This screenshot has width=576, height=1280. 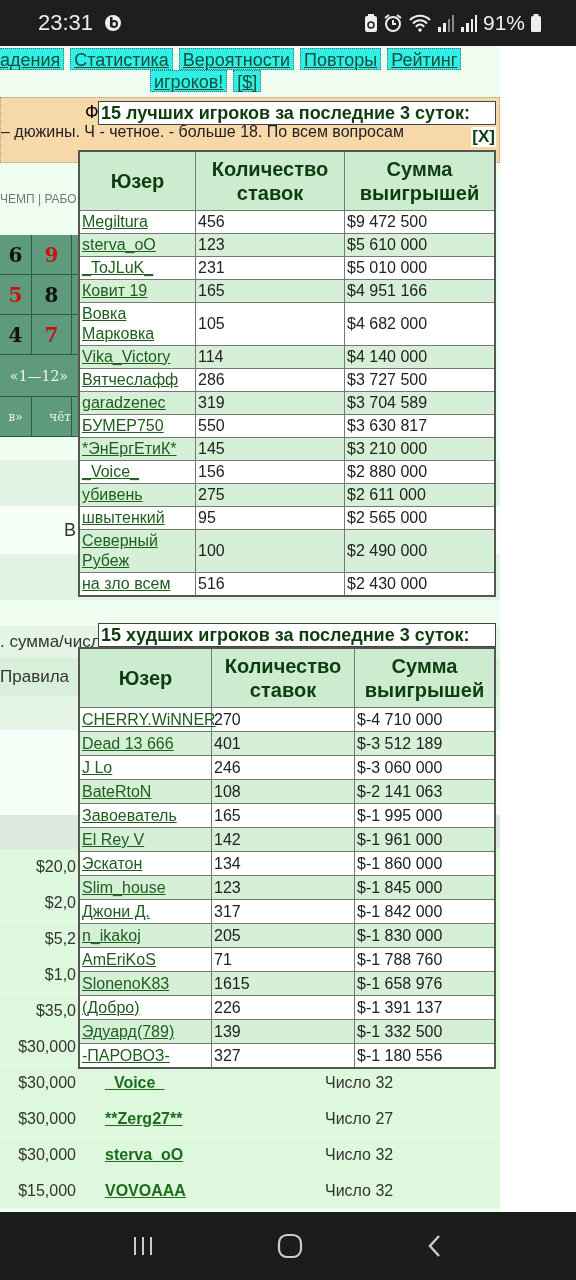 I want to click on number-cell: 6, so click(x=16, y=254).